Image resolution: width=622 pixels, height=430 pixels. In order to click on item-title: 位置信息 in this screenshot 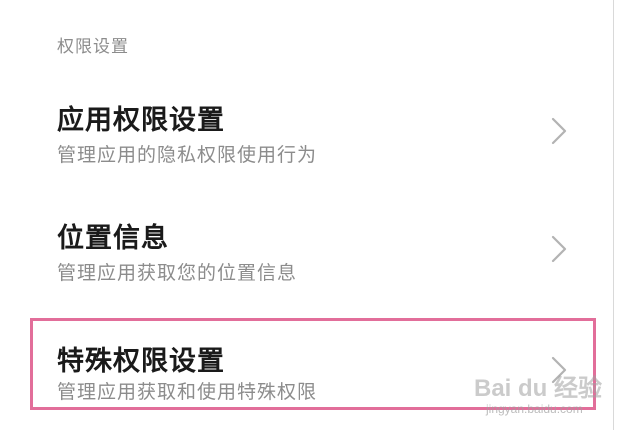, I will do `click(113, 238)`.